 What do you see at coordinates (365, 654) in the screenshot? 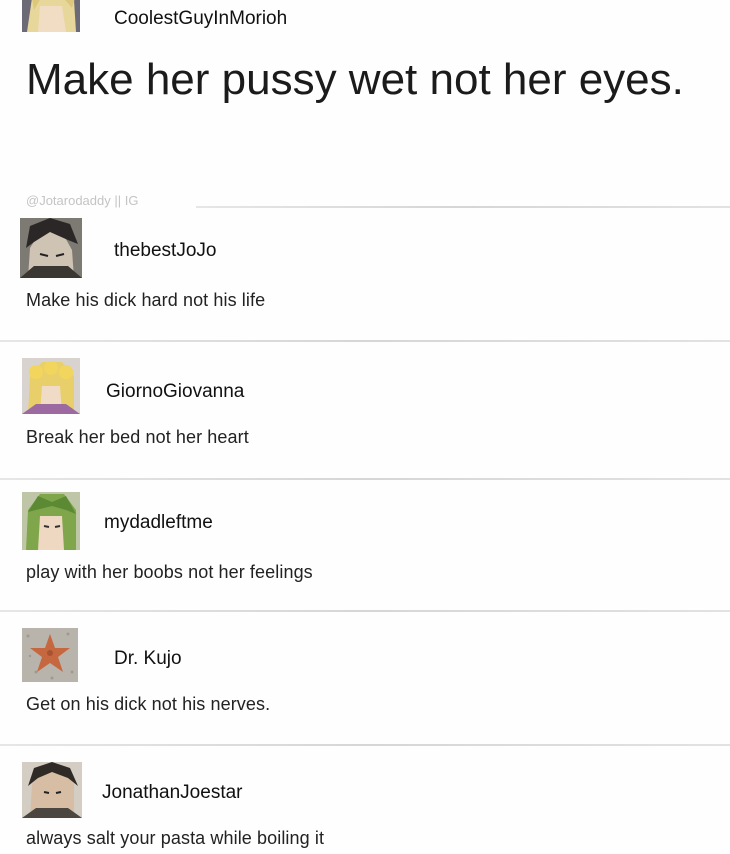
I see `post-header-5: Dr. Kujo` at bounding box center [365, 654].